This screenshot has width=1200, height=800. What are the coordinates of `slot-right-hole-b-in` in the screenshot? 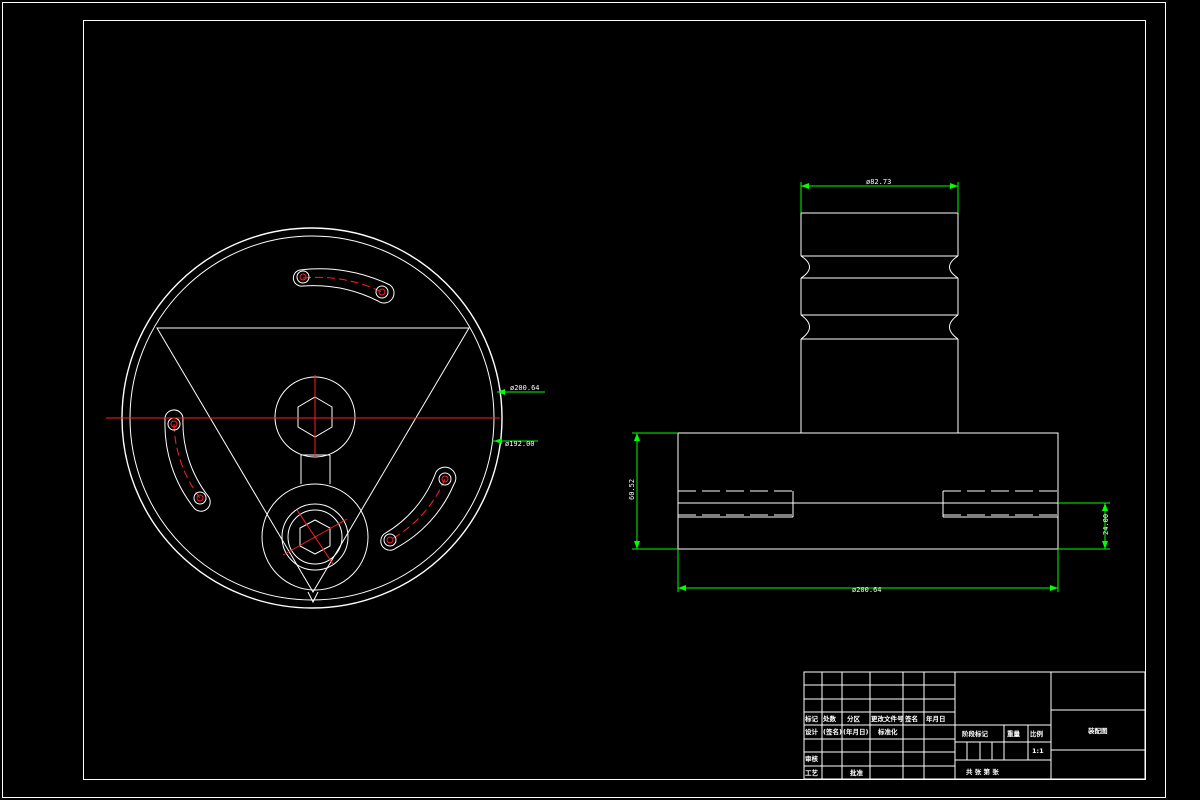 It's located at (390, 540).